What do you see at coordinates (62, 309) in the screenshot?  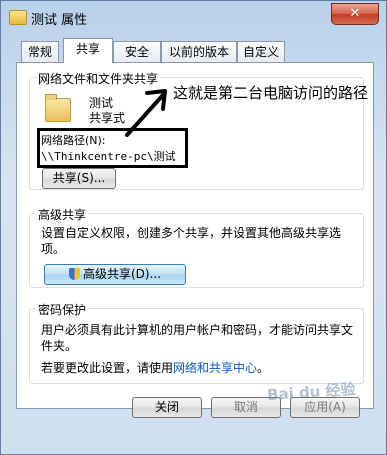 I see `password-protection-title: 密码保护` at bounding box center [62, 309].